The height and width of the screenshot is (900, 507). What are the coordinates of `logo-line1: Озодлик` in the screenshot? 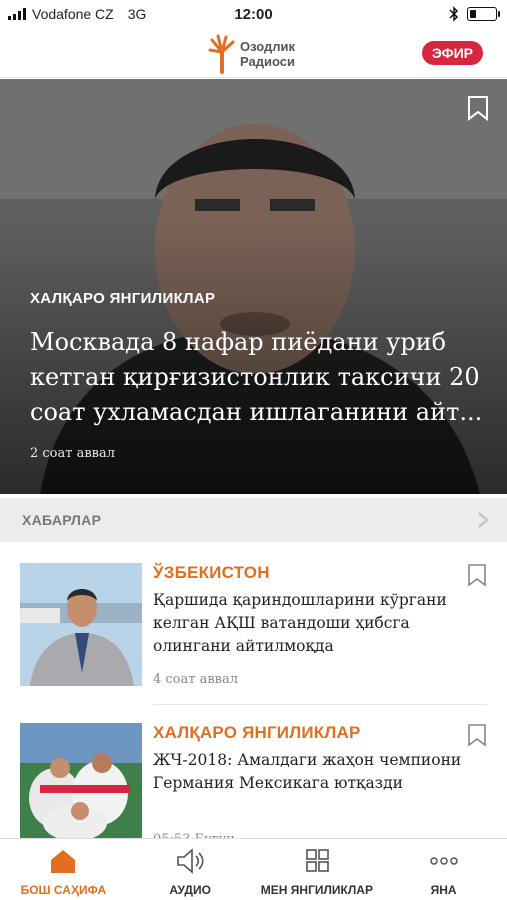 It's located at (268, 46).